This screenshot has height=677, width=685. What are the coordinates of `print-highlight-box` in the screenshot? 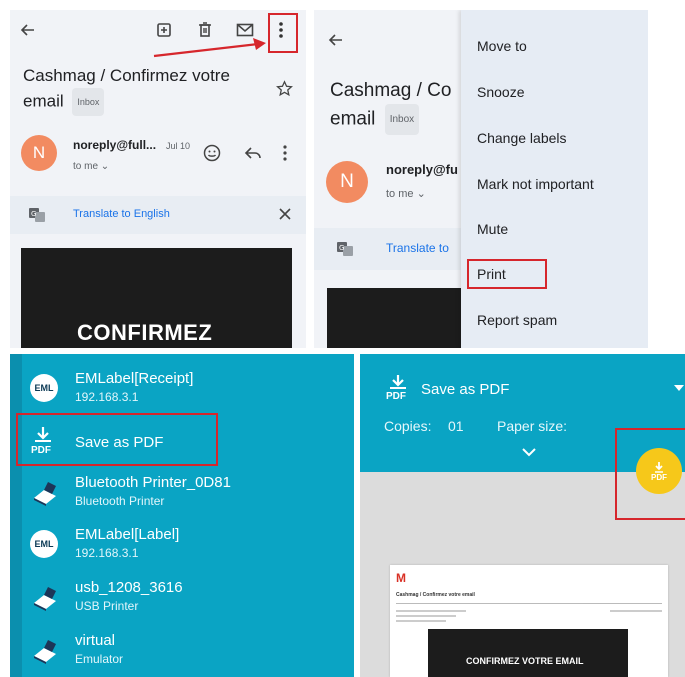 It's located at (507, 274).